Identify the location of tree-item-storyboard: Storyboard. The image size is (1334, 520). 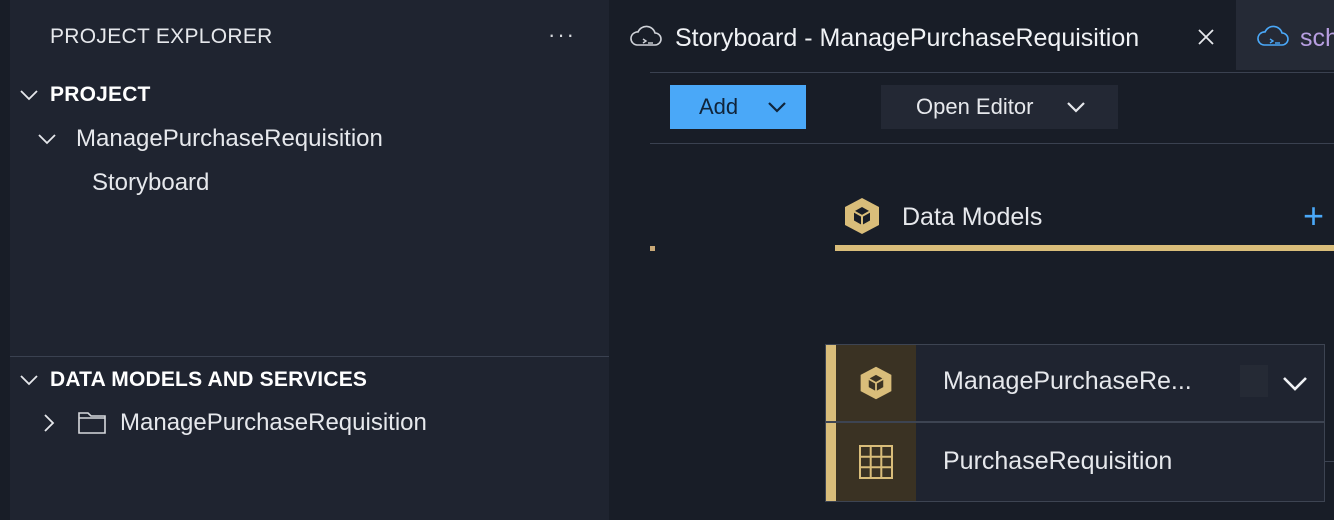
(150, 183).